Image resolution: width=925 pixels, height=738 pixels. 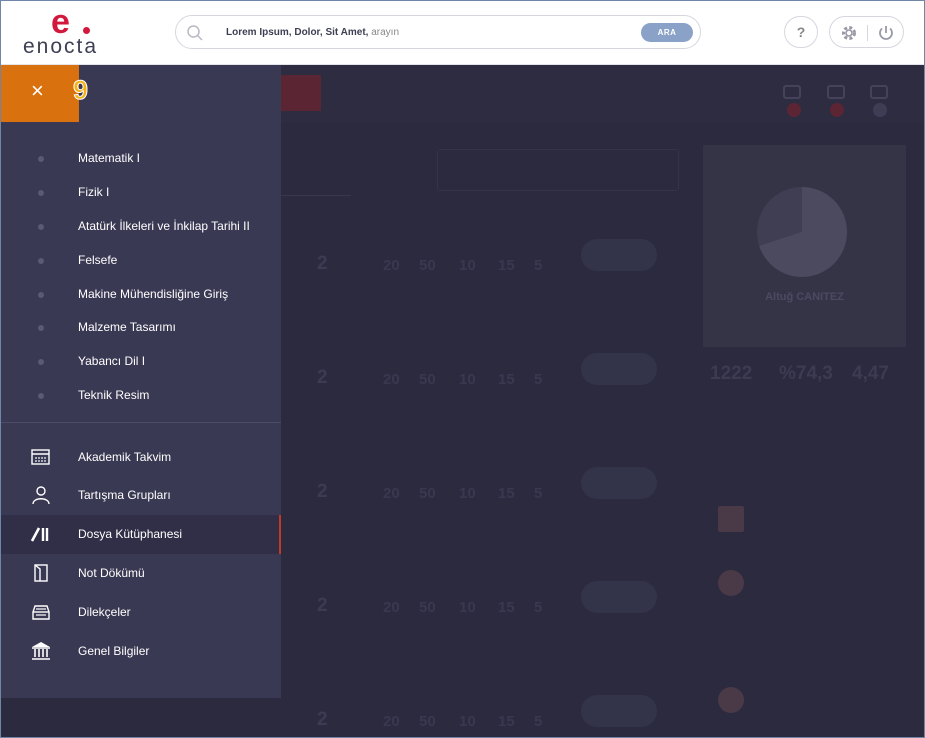 What do you see at coordinates (141, 573) in the screenshot?
I see `nav-item-not-dokumu: Not Dökümü` at bounding box center [141, 573].